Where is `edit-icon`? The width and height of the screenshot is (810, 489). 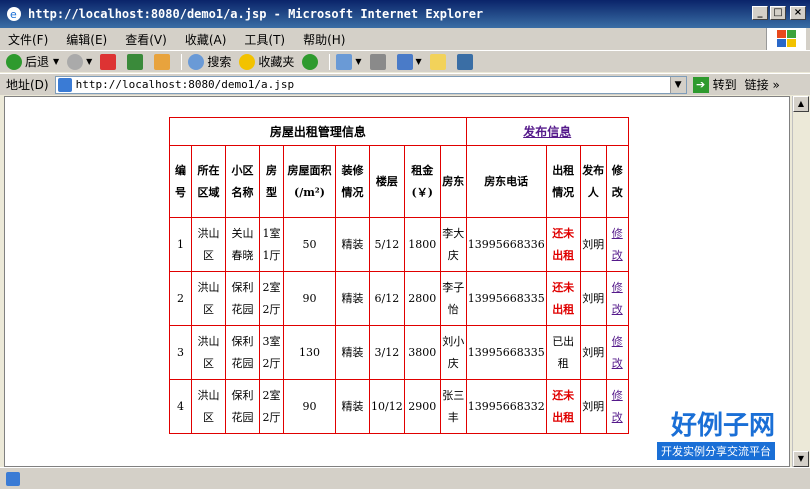 edit-icon is located at coordinates (404, 61).